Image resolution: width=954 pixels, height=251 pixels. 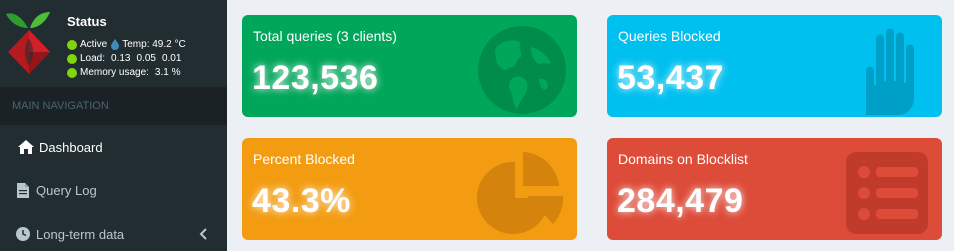 I want to click on temperature-label: Temp: 49.2 °C, so click(x=154, y=44).